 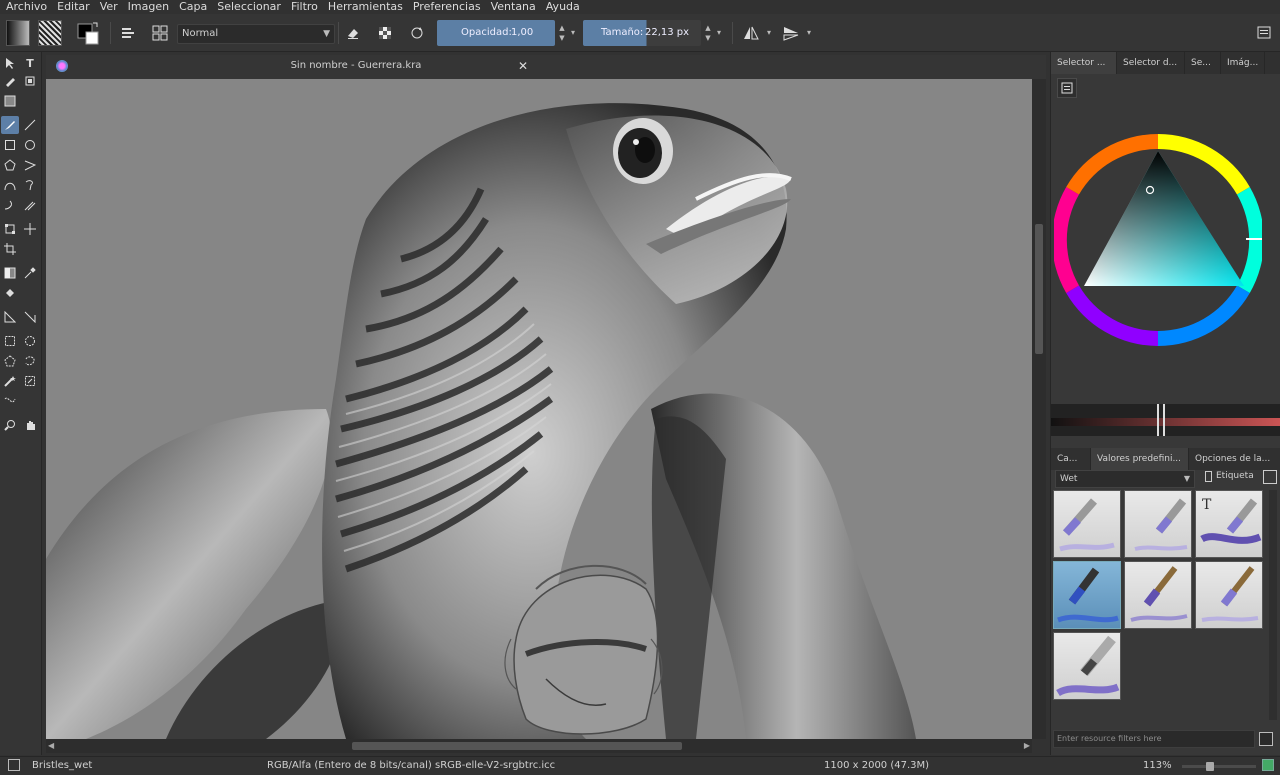 What do you see at coordinates (30, 145) in the screenshot?
I see `ellipse-tool-icon` at bounding box center [30, 145].